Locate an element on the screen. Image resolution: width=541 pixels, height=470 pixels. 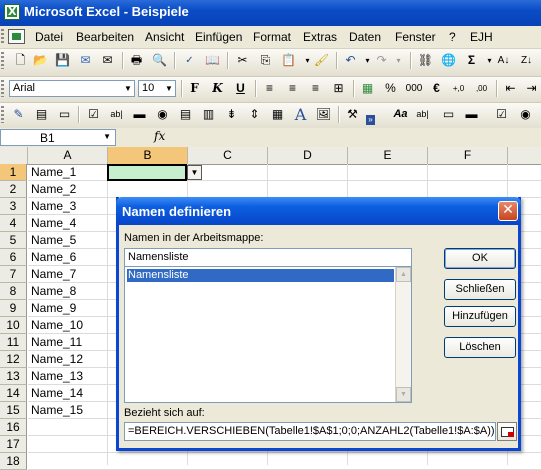
scroll-down-icon: ▼ is located at coordinates (403, 394).